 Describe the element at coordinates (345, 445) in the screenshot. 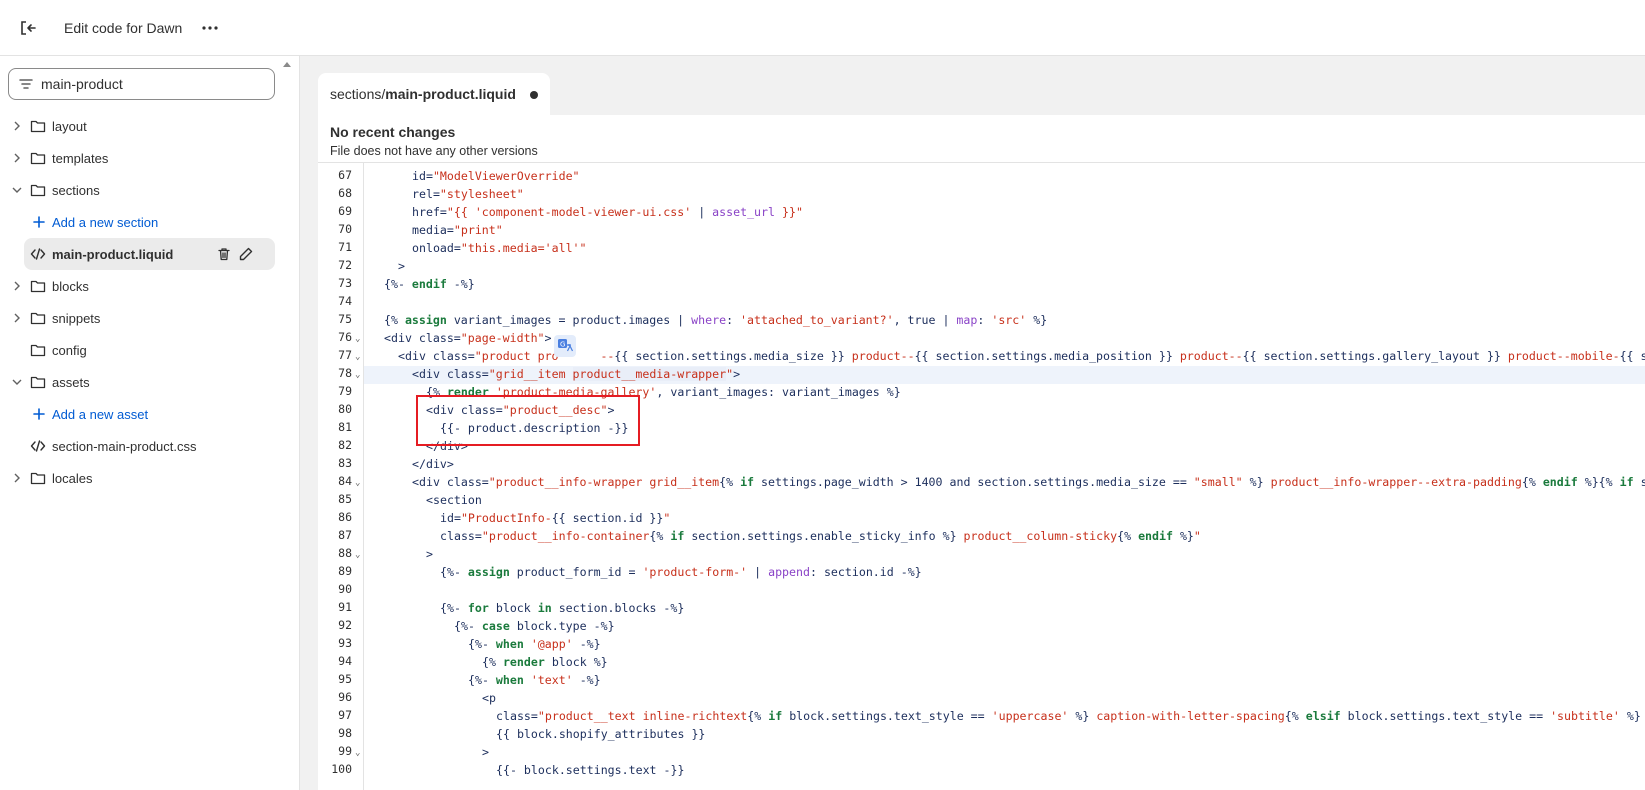

I see `line-number: 82` at that location.